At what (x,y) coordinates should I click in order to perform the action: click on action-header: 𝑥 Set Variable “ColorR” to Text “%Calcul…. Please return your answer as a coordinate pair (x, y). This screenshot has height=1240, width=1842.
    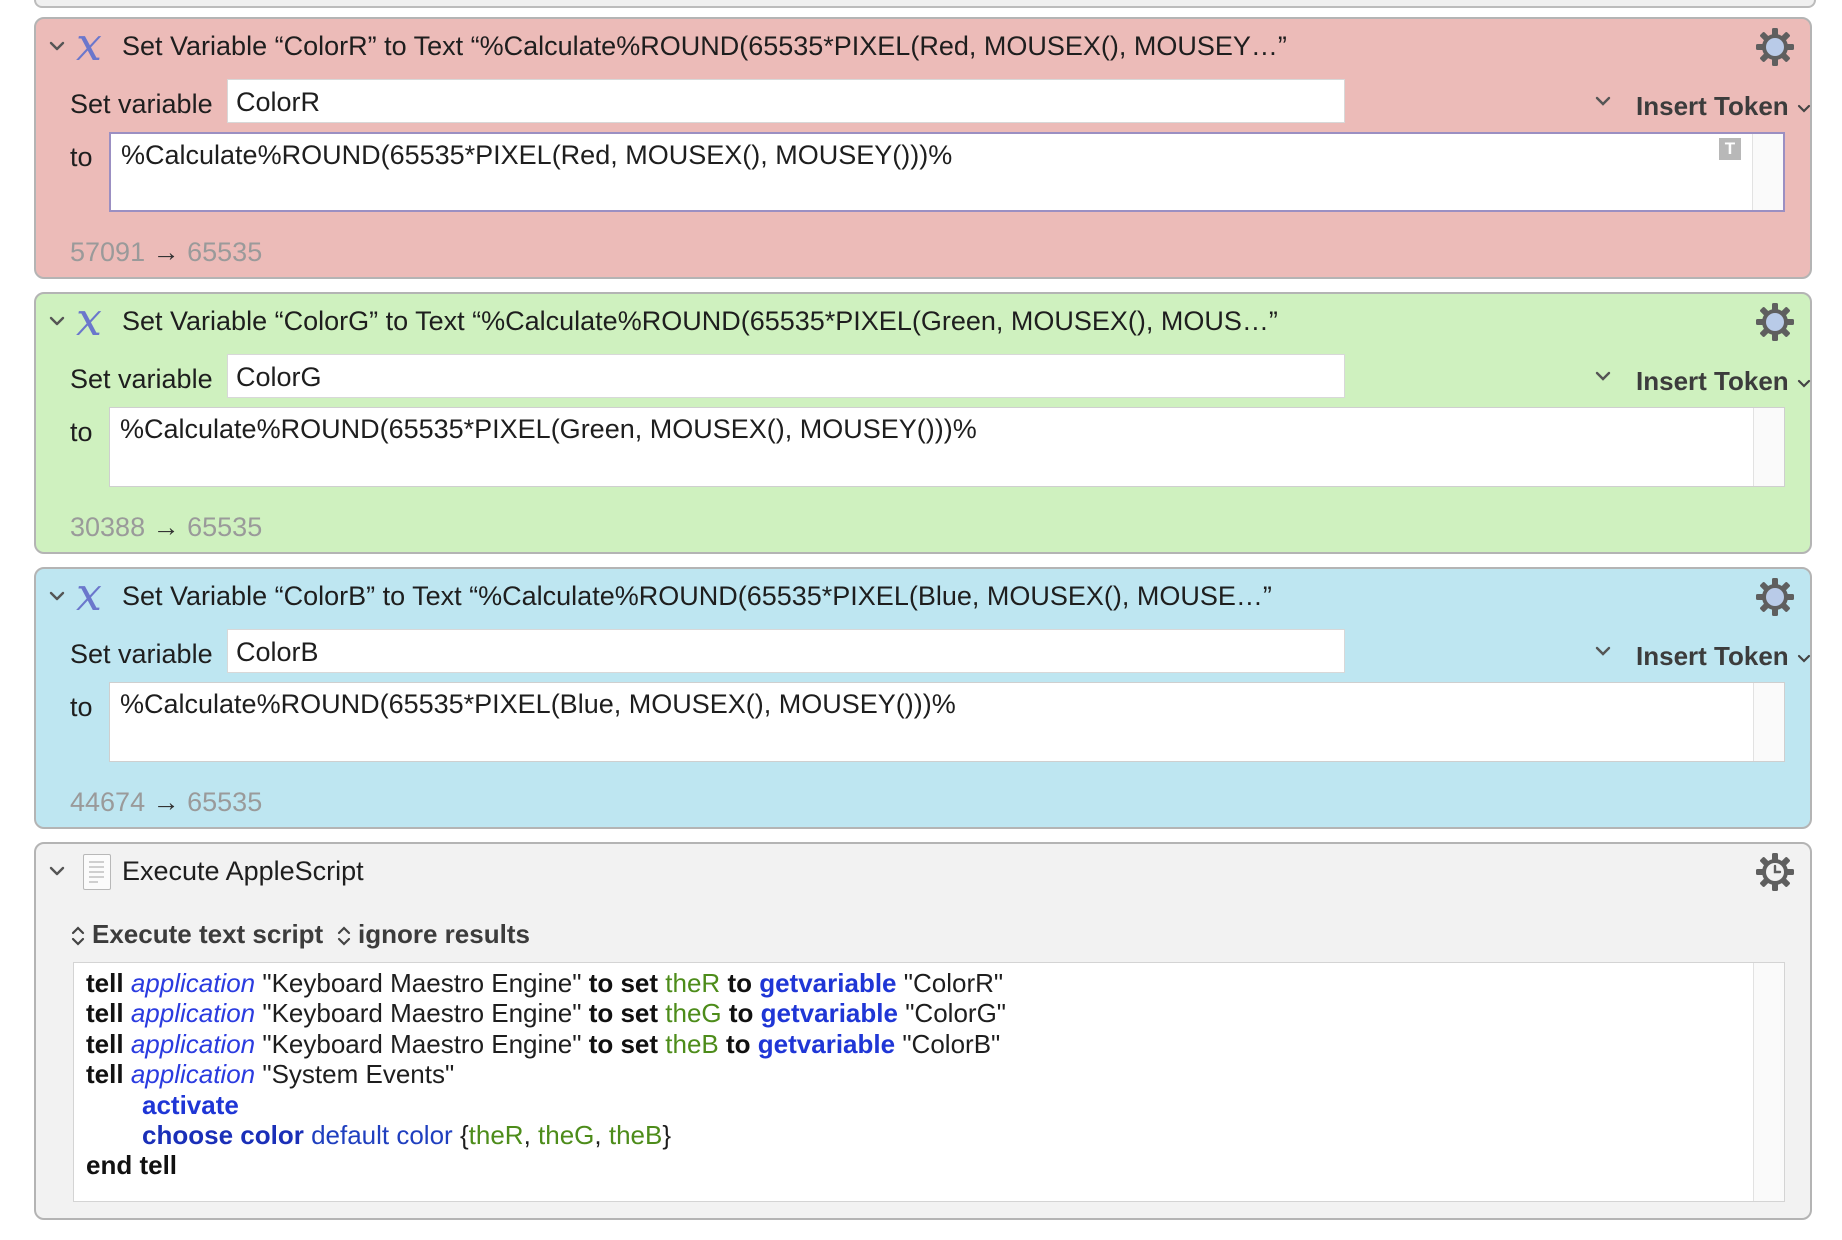
    Looking at the image, I should click on (923, 47).